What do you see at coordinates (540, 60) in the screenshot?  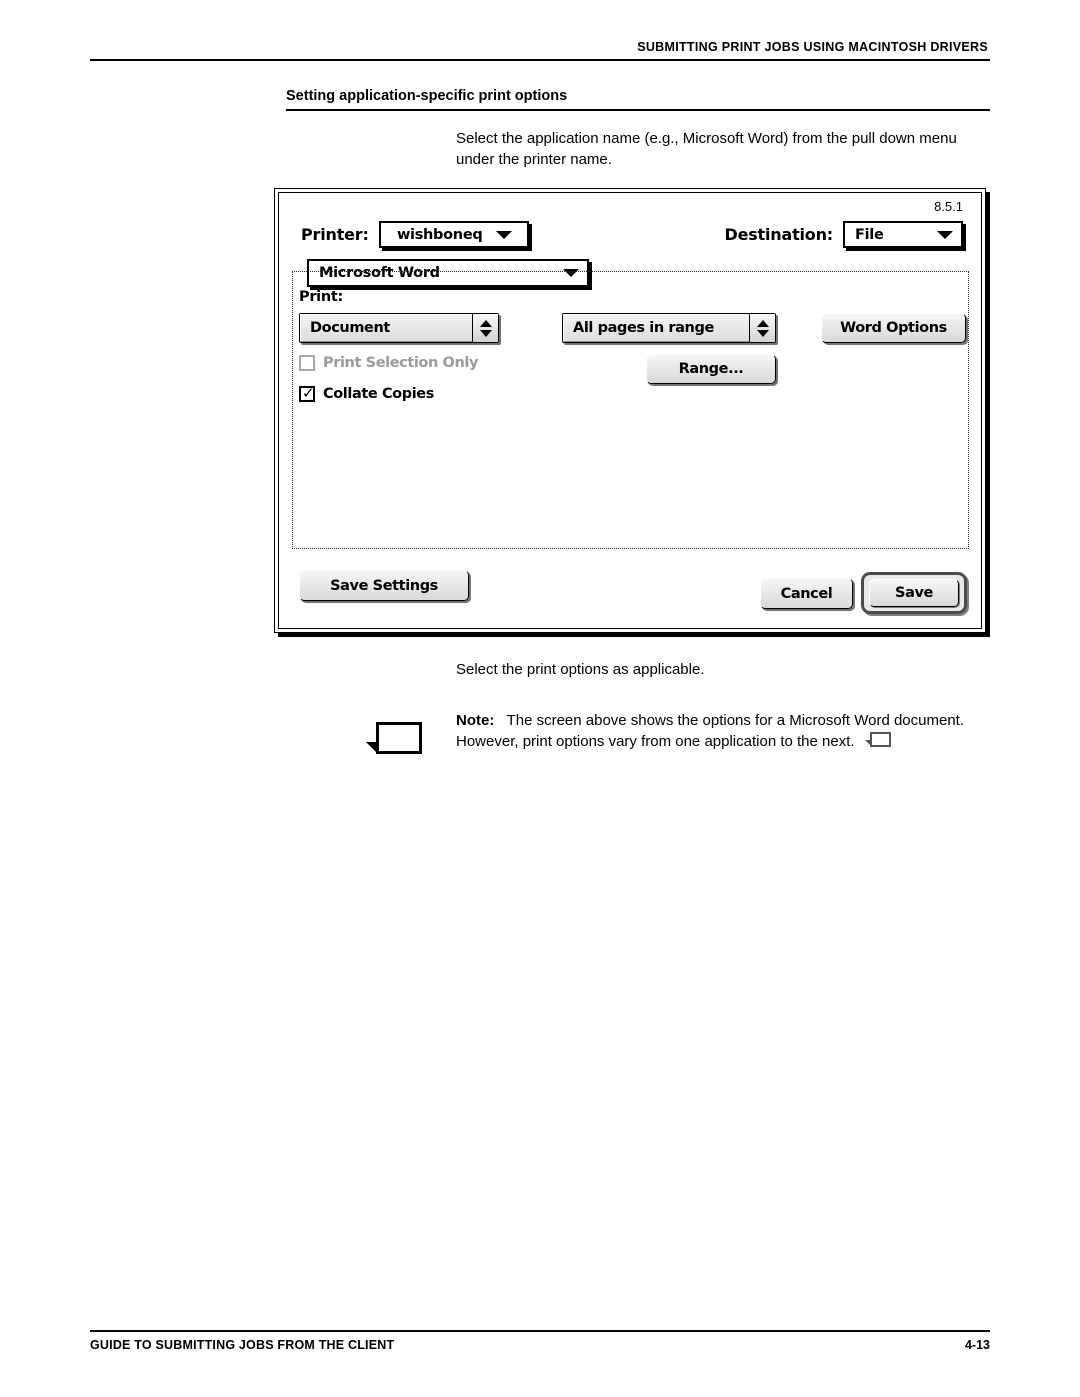 I see `header-rule` at bounding box center [540, 60].